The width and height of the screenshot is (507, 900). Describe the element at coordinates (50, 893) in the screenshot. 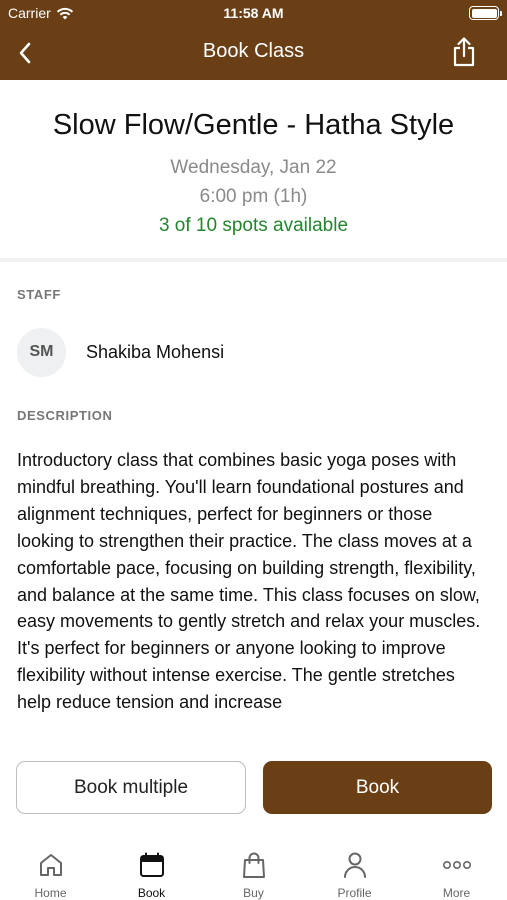

I see `tab-home-label: Home` at that location.